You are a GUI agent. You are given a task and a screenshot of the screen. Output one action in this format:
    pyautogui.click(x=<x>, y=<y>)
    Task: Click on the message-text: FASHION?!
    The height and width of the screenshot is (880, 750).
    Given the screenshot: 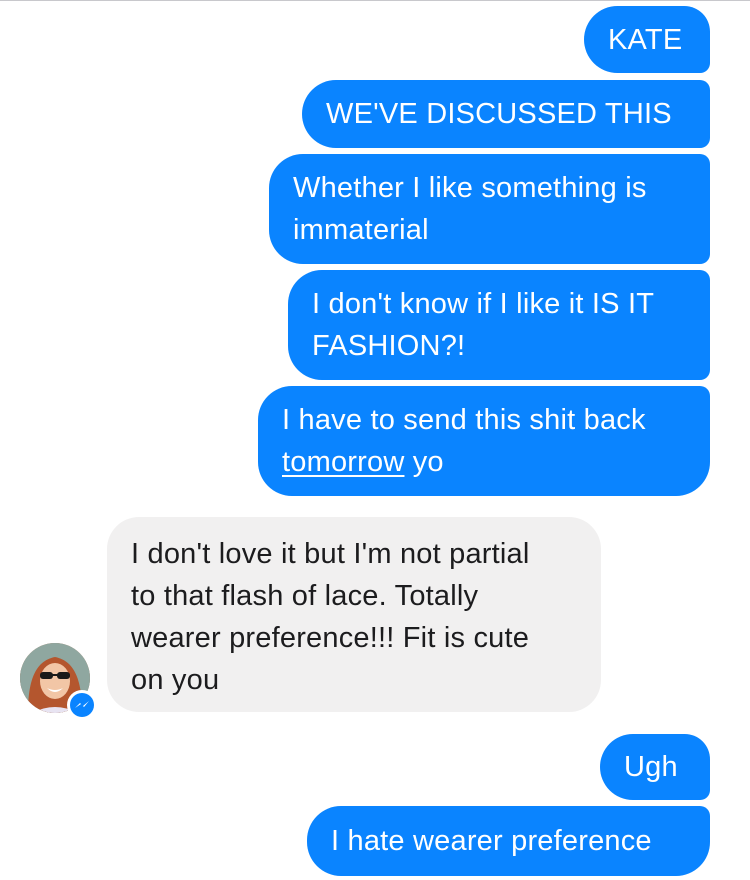 What is the action you would take?
    pyautogui.click(x=389, y=346)
    